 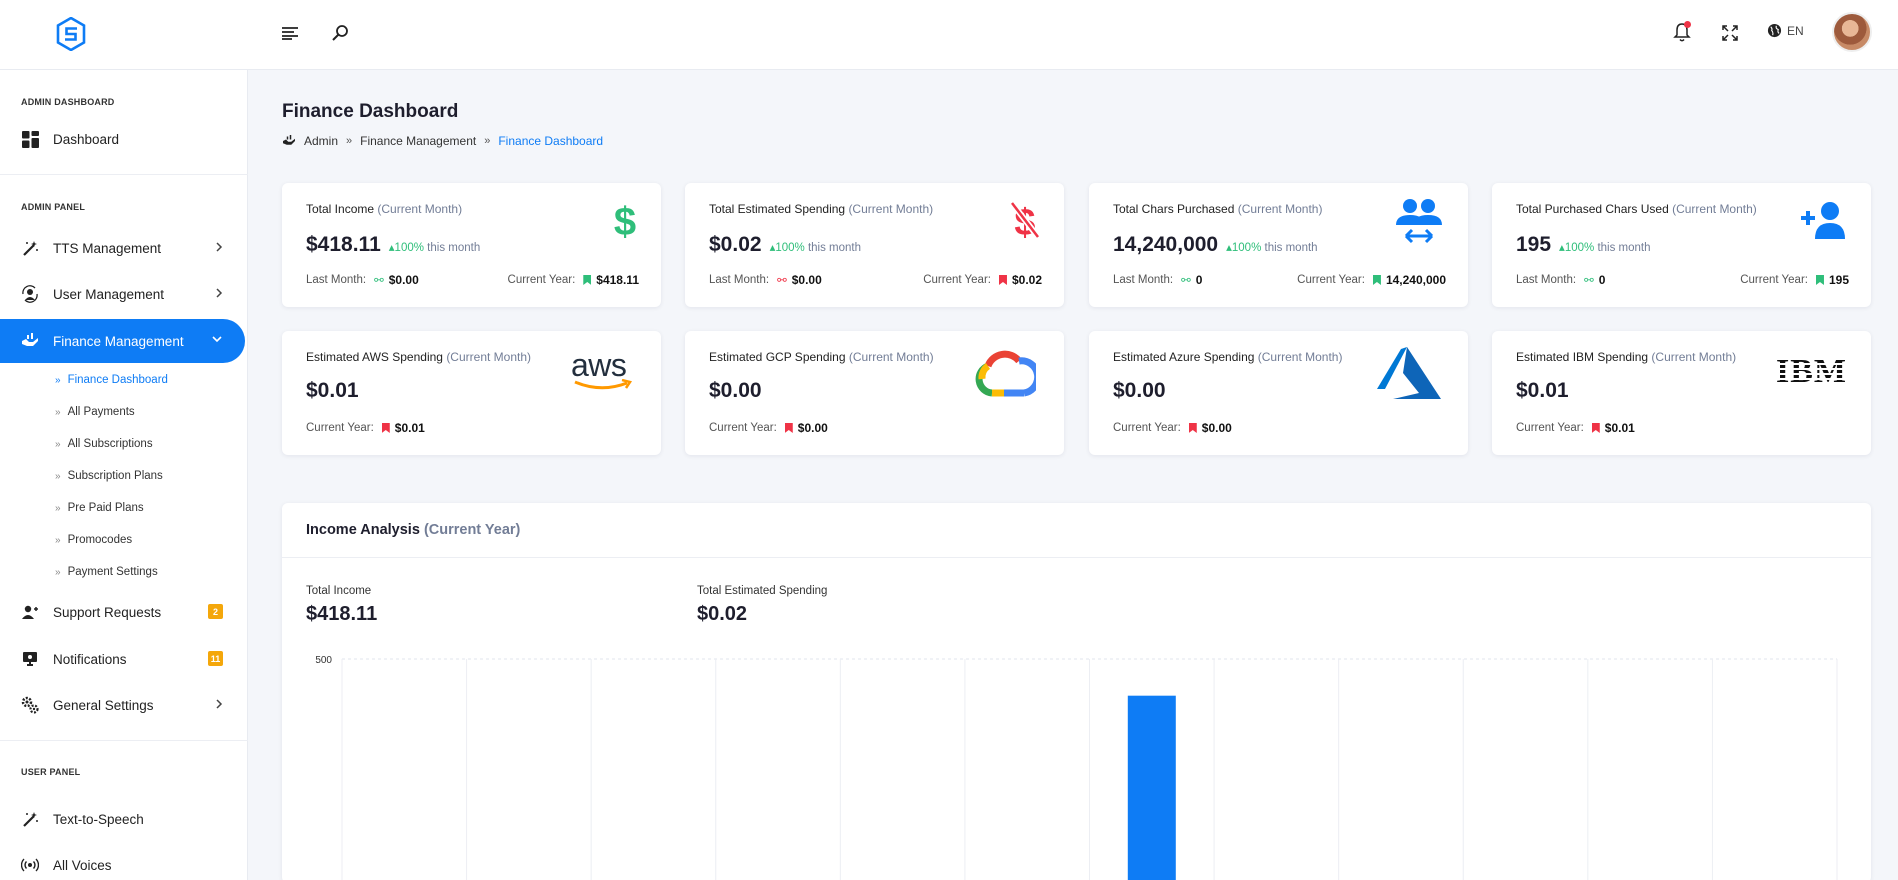 I want to click on azure-logo-icon, so click(x=1409, y=373).